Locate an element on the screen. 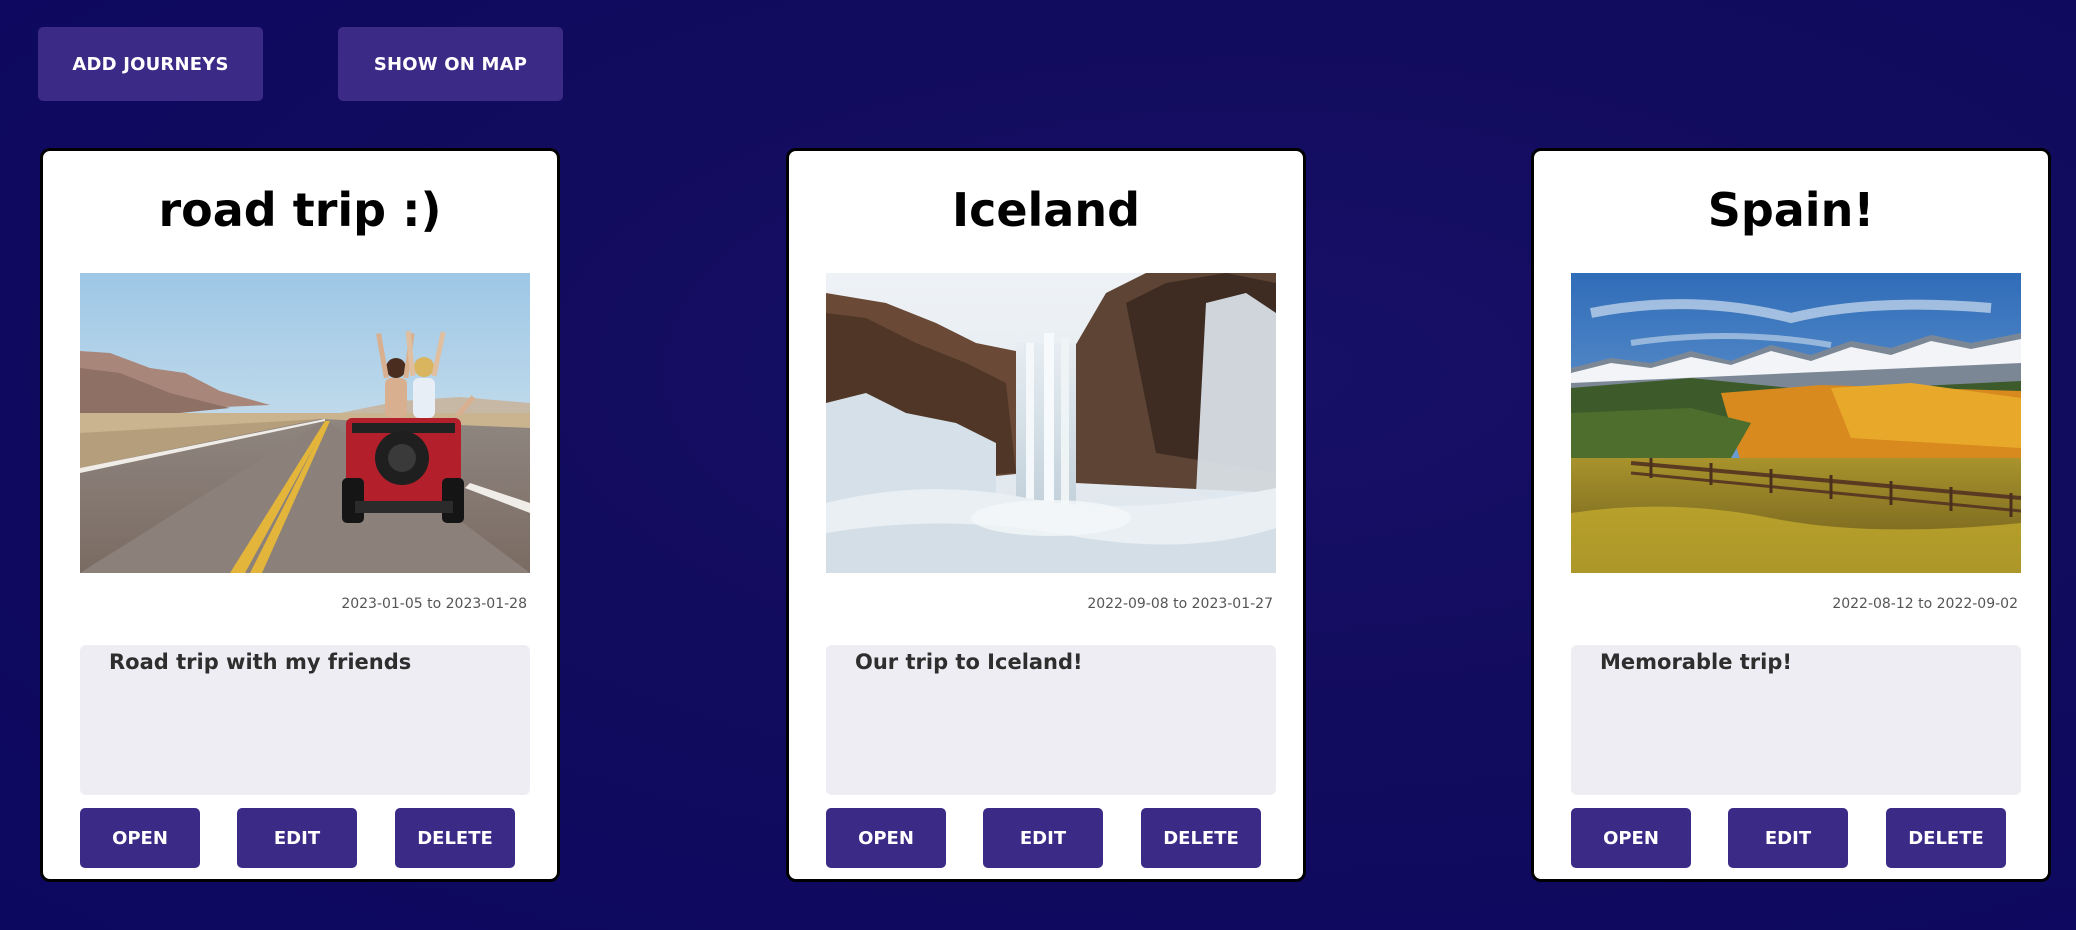 This screenshot has height=930, width=2076. show-on-map-button: SHOW ON MAP is located at coordinates (450, 64).